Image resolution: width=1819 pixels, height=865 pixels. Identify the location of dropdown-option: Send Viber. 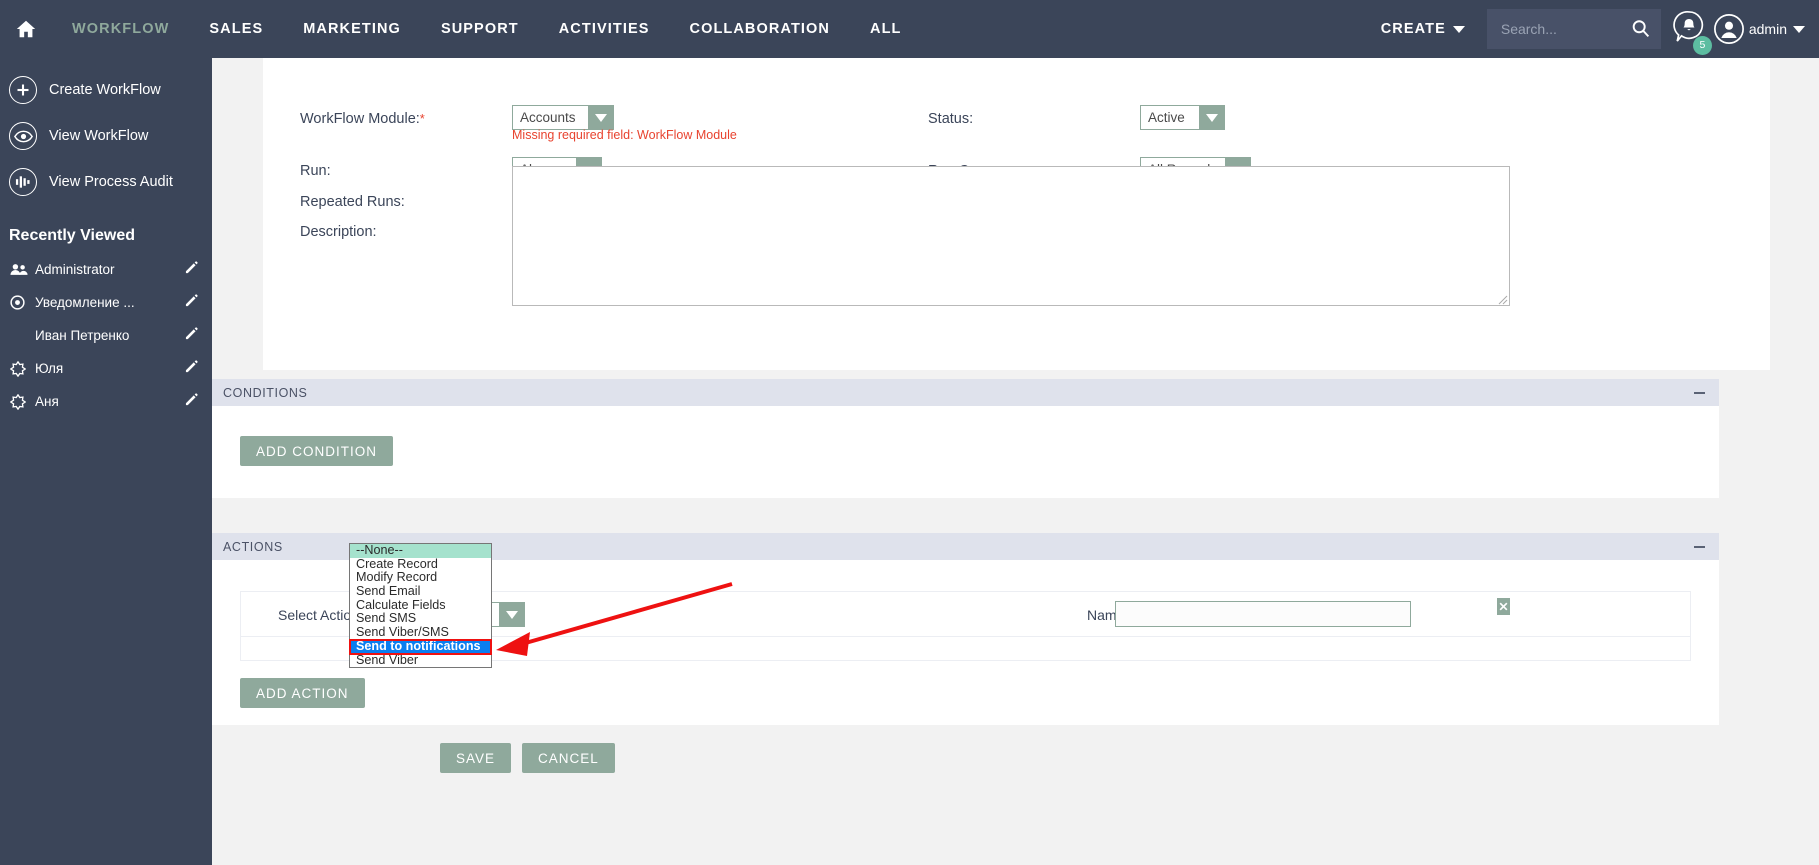
(420, 660).